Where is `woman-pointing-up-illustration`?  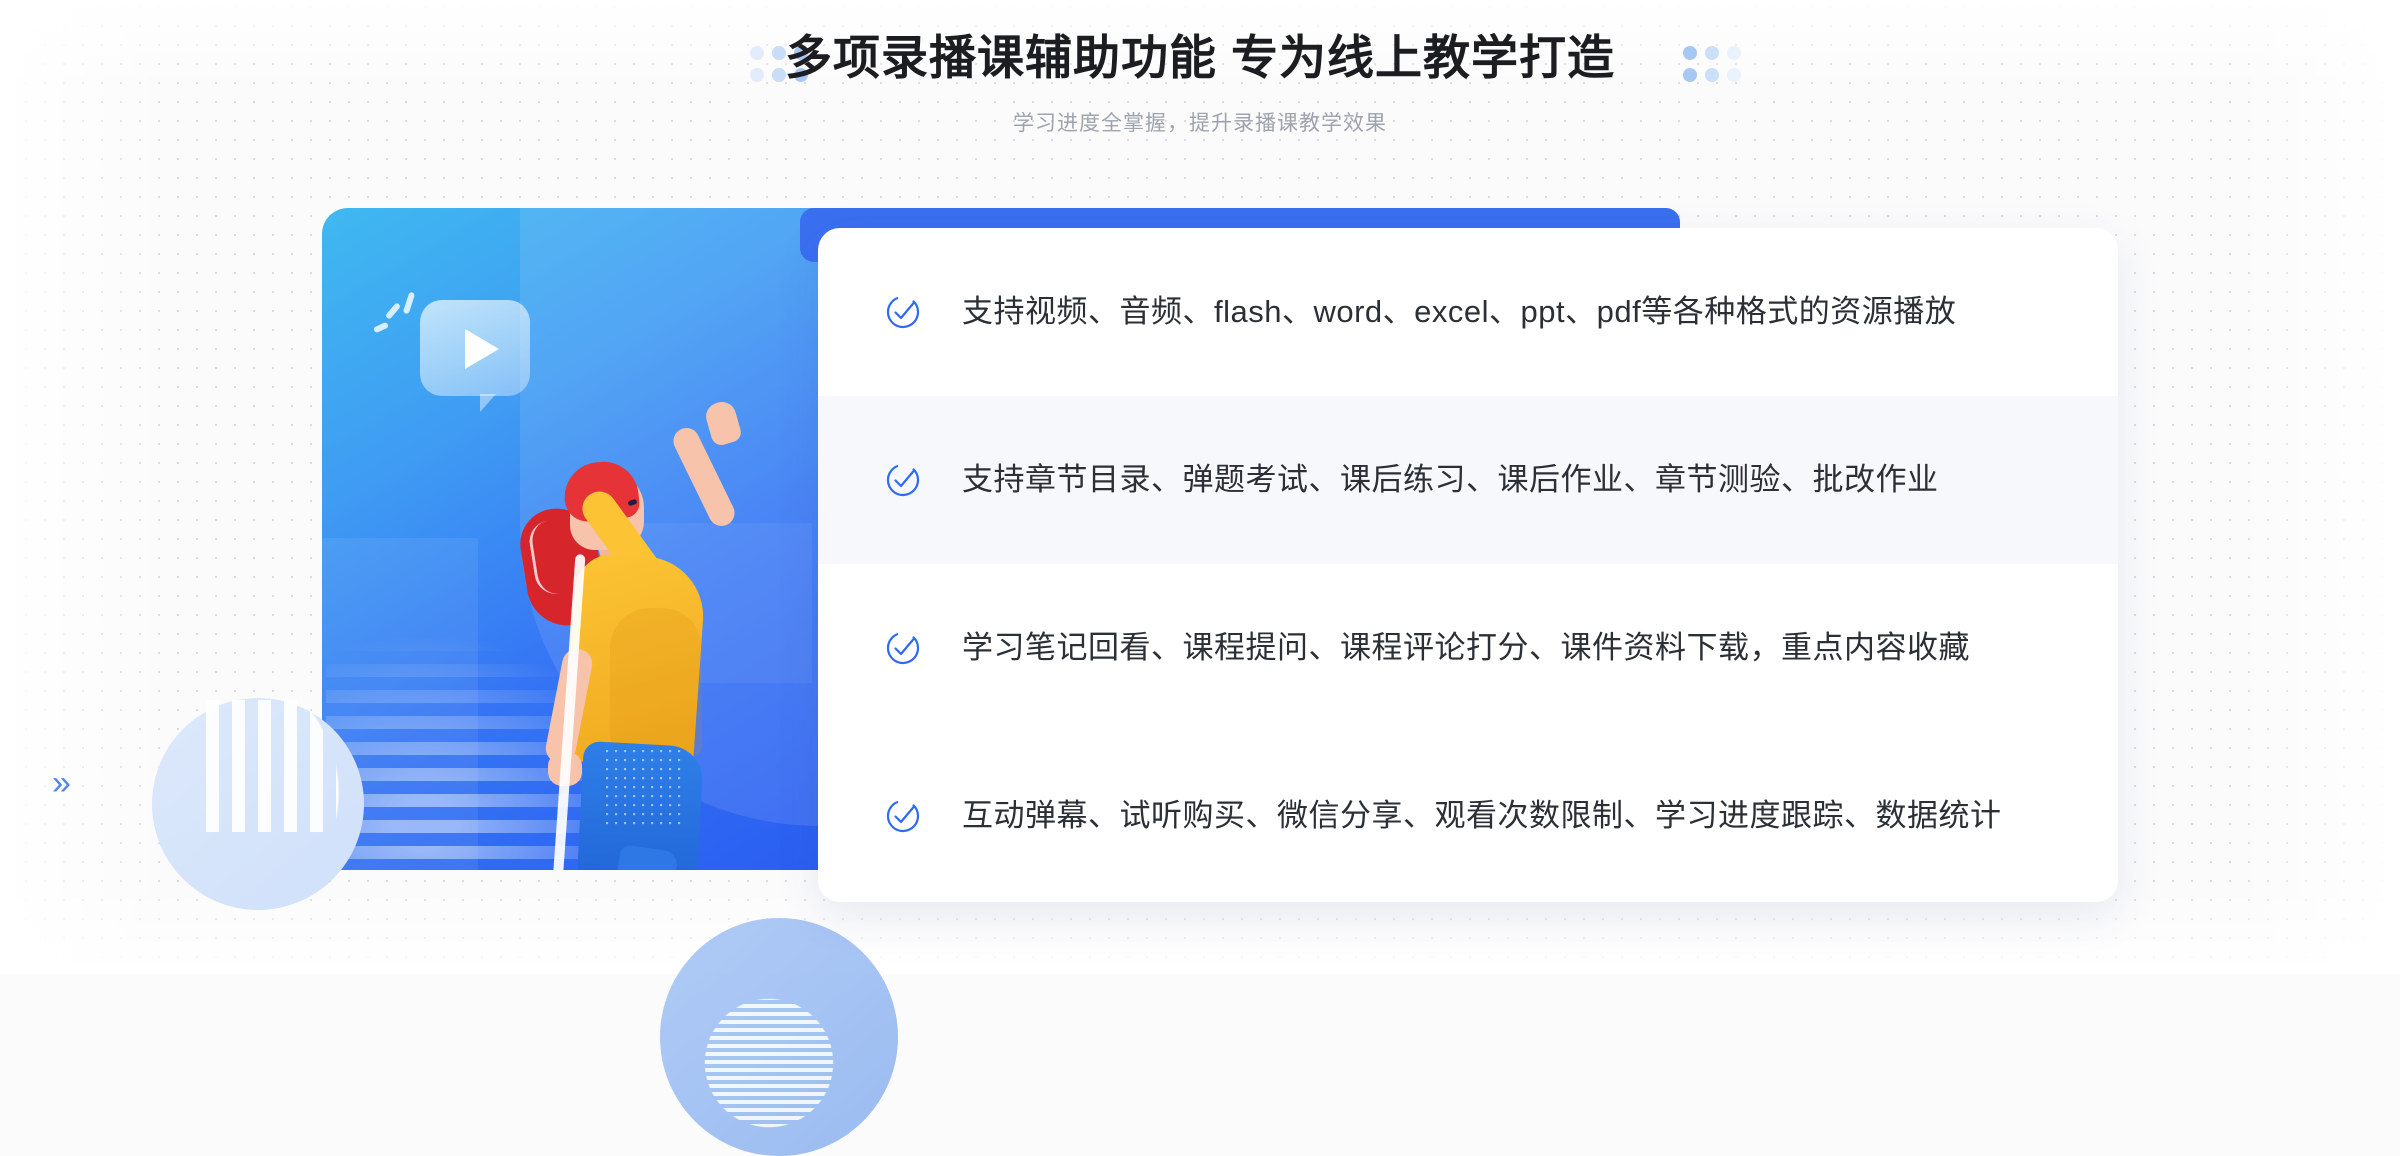 woman-pointing-up-illustration is located at coordinates (636, 634).